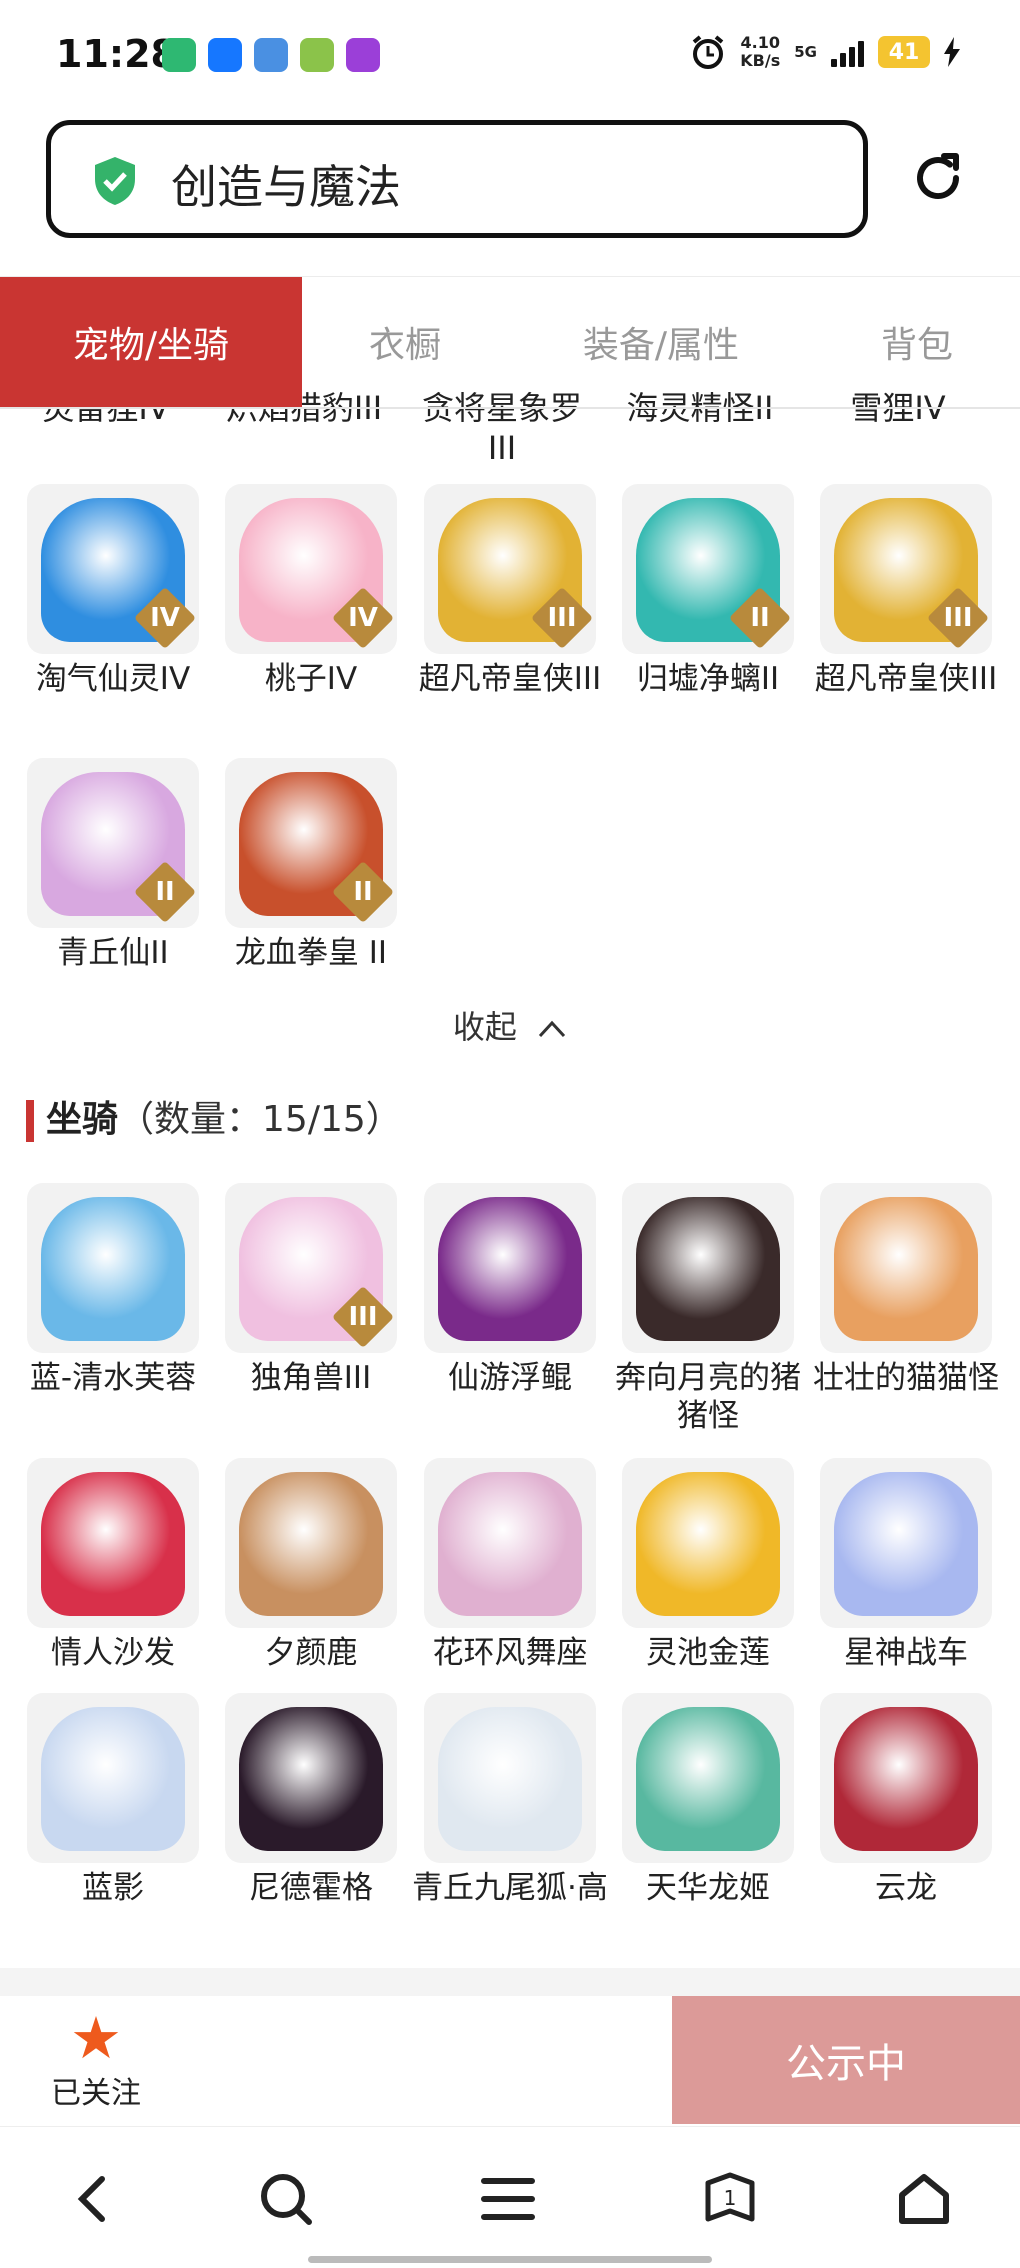  I want to click on mount-card: 天华龙姬, so click(708, 1800).